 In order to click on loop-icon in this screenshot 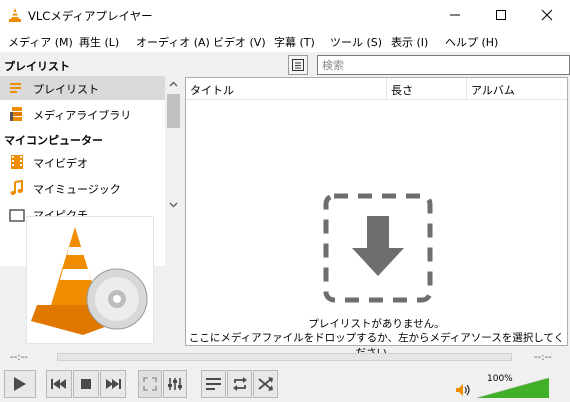, I will do `click(239, 384)`.